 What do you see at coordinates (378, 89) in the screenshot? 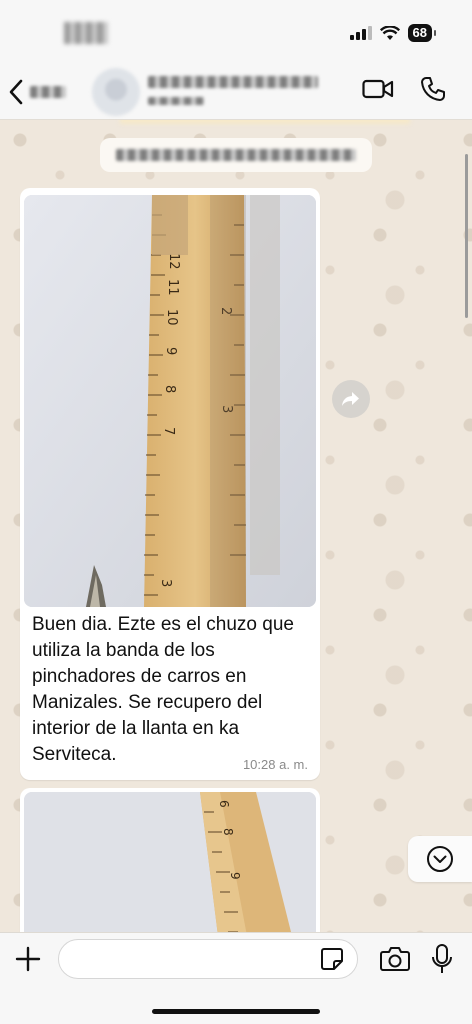
I see `video-call-icon` at bounding box center [378, 89].